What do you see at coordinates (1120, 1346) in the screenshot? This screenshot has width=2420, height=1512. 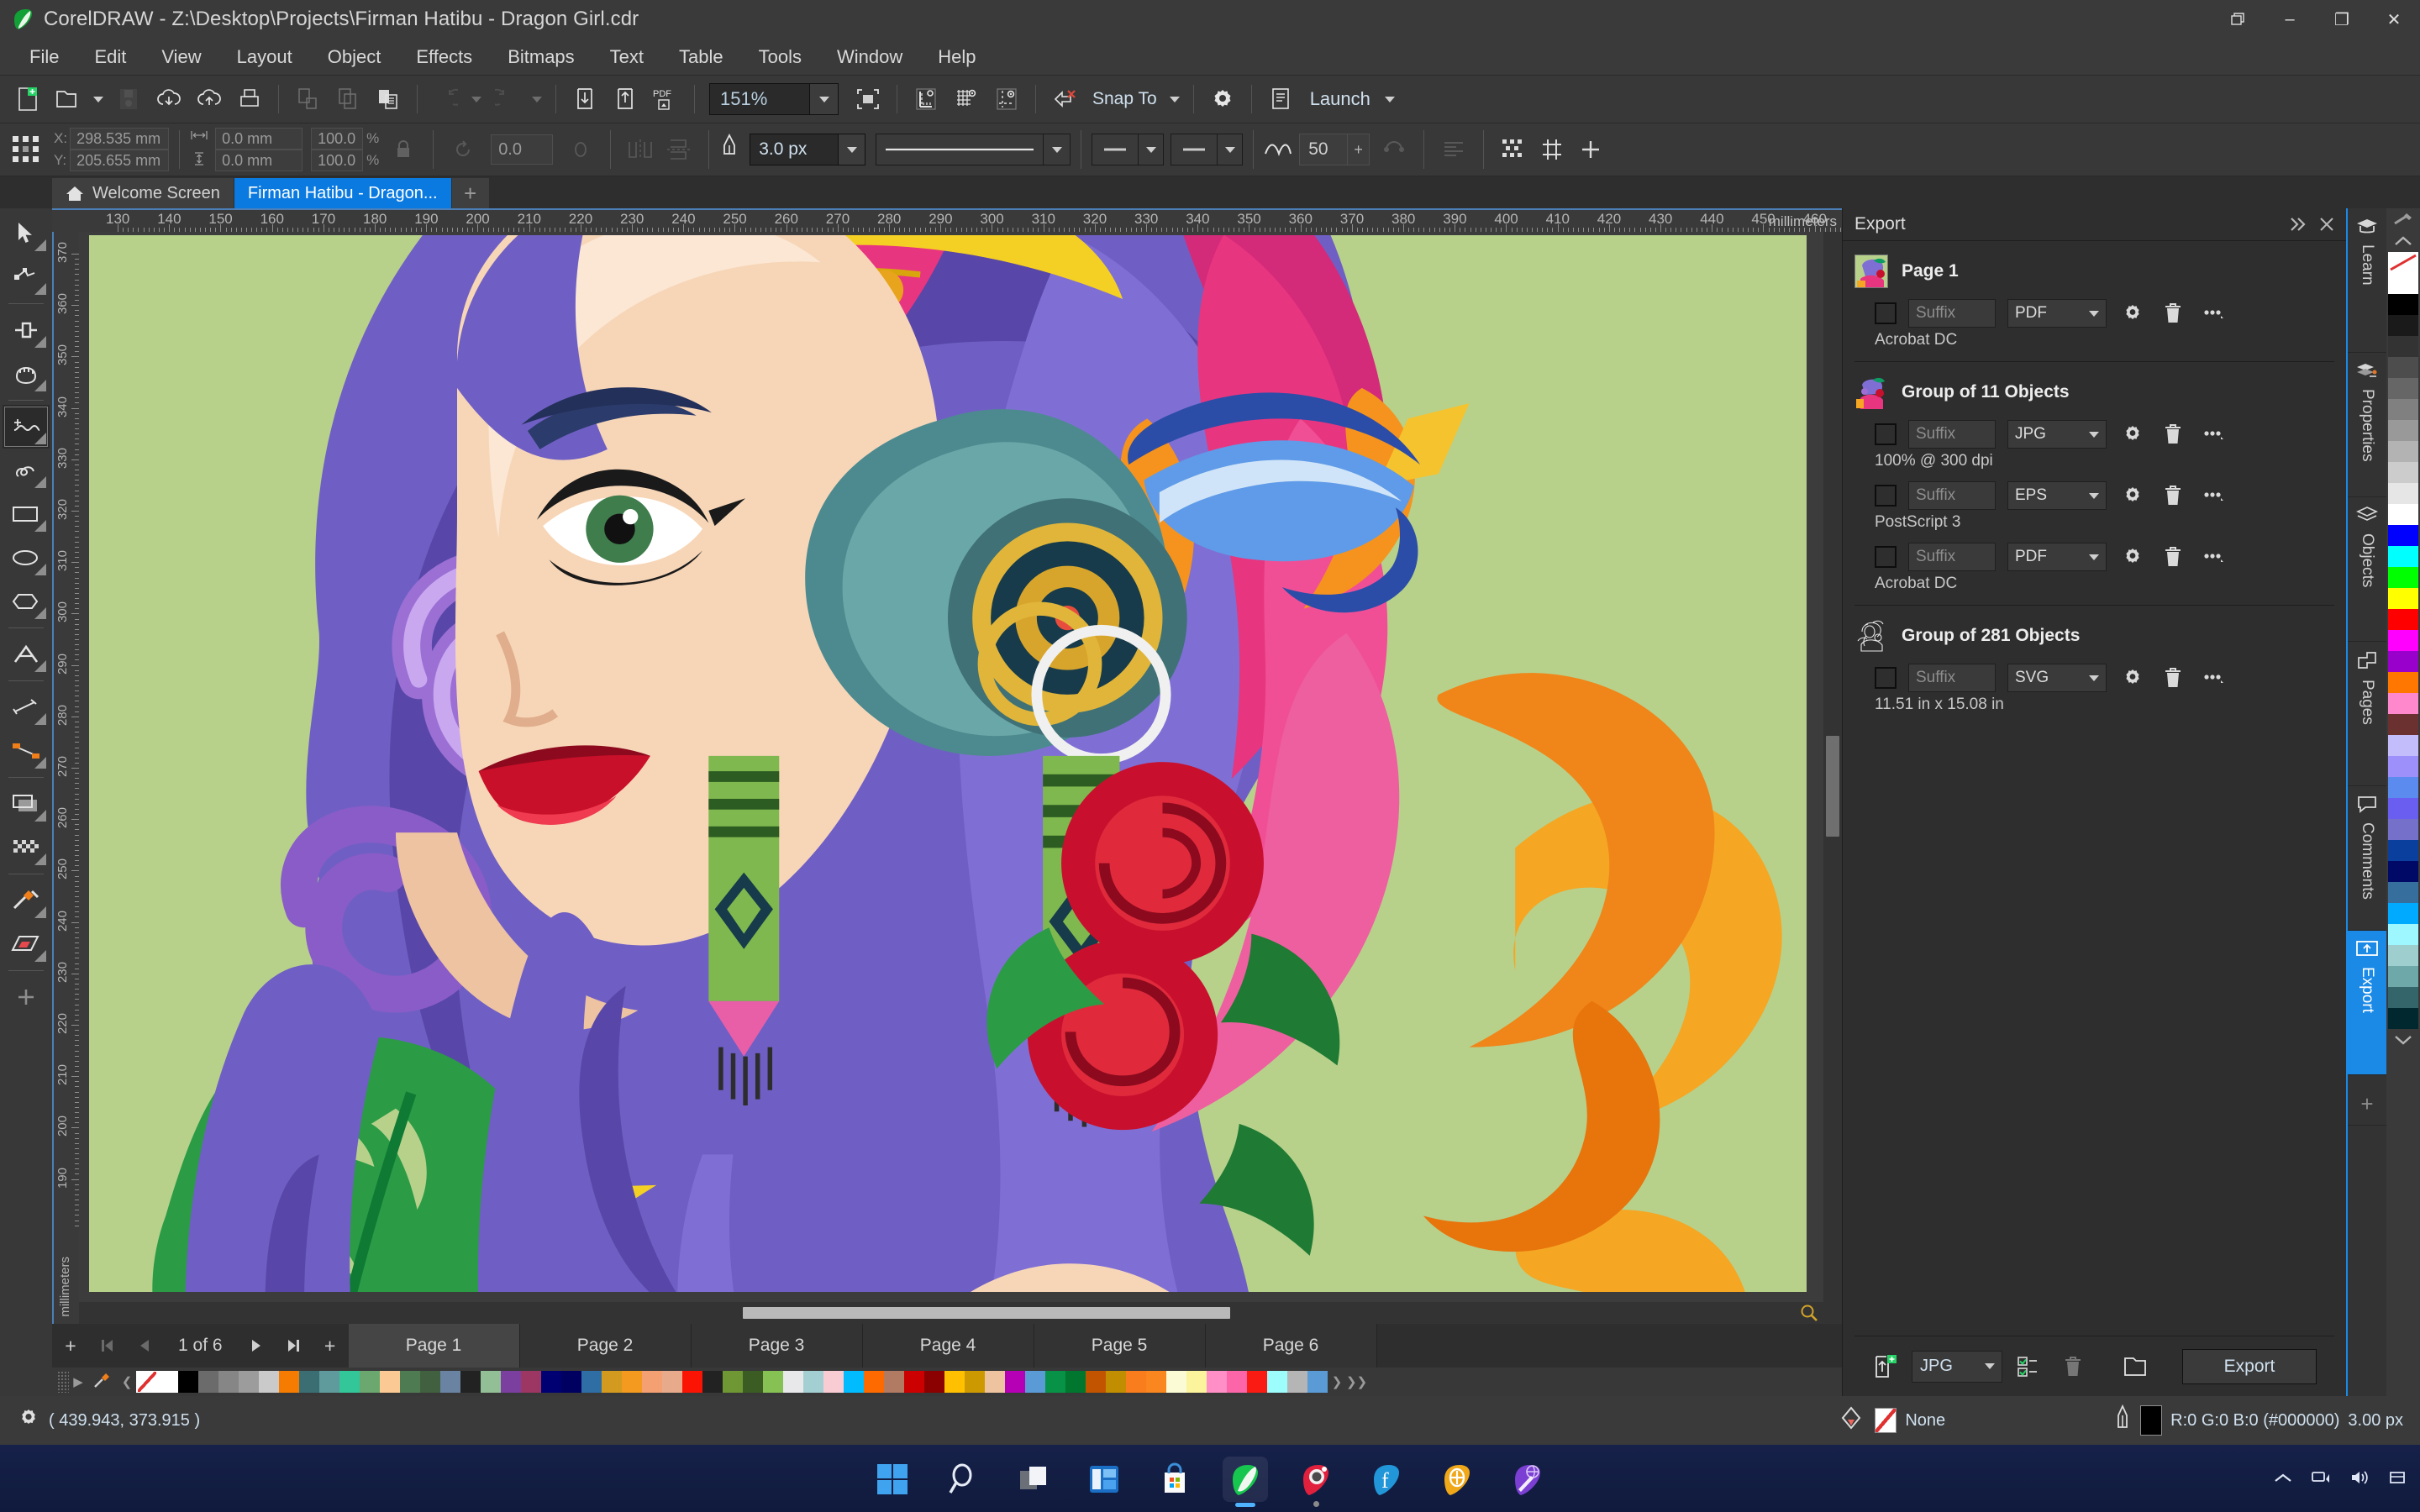 I see `page-tab-5: Page 5` at bounding box center [1120, 1346].